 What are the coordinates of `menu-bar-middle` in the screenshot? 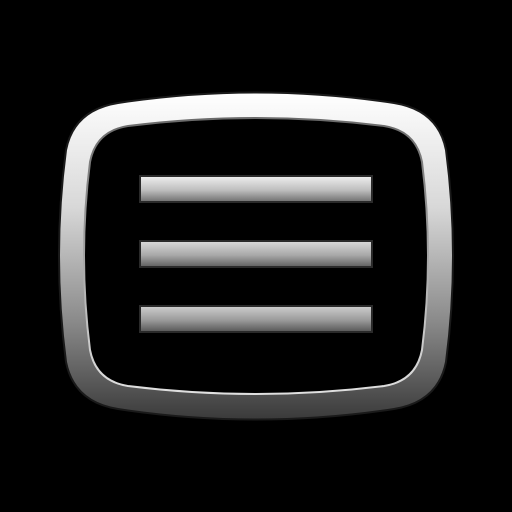 It's located at (256, 254).